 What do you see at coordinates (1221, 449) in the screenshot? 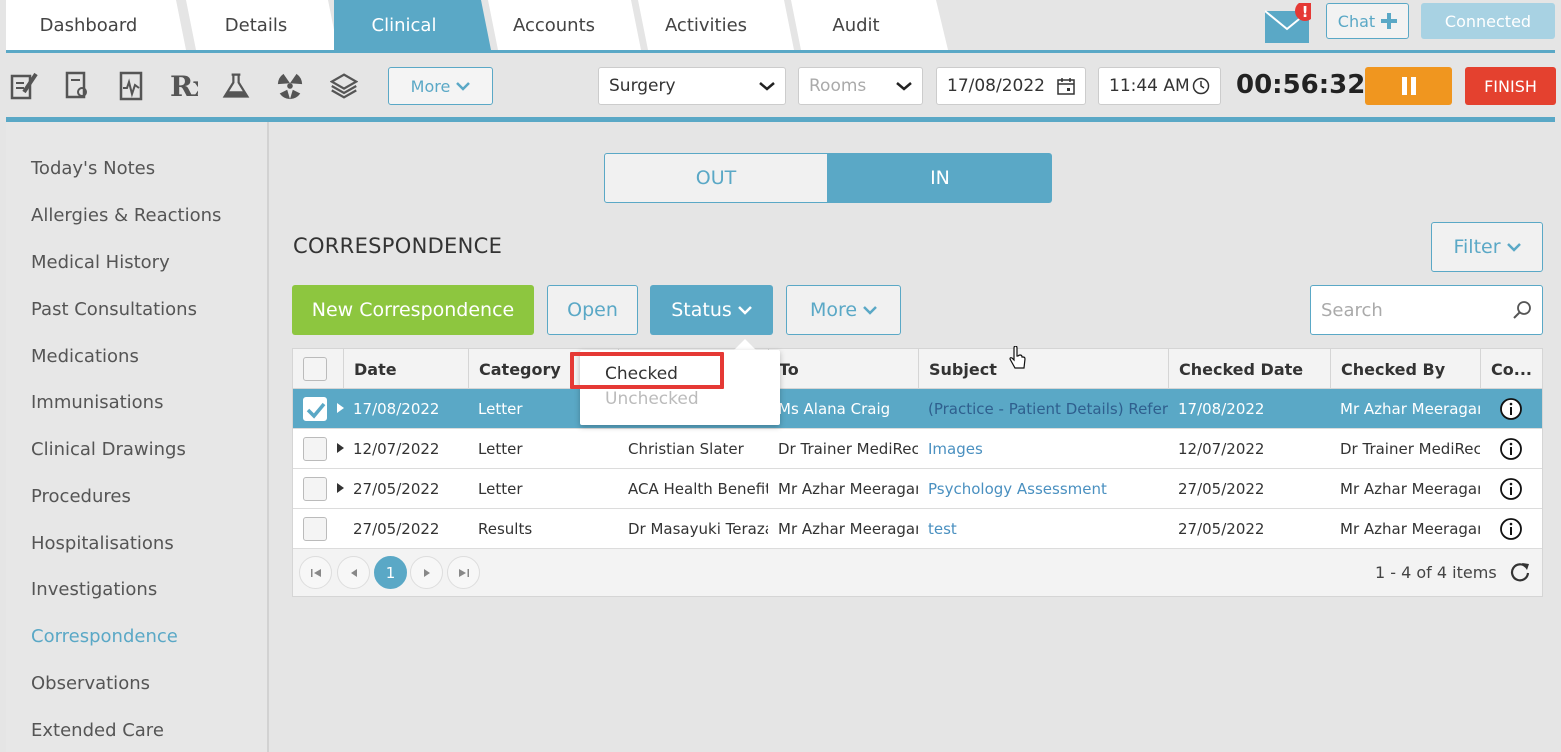
I see `cell-checked-date: 12/07/2022` at bounding box center [1221, 449].